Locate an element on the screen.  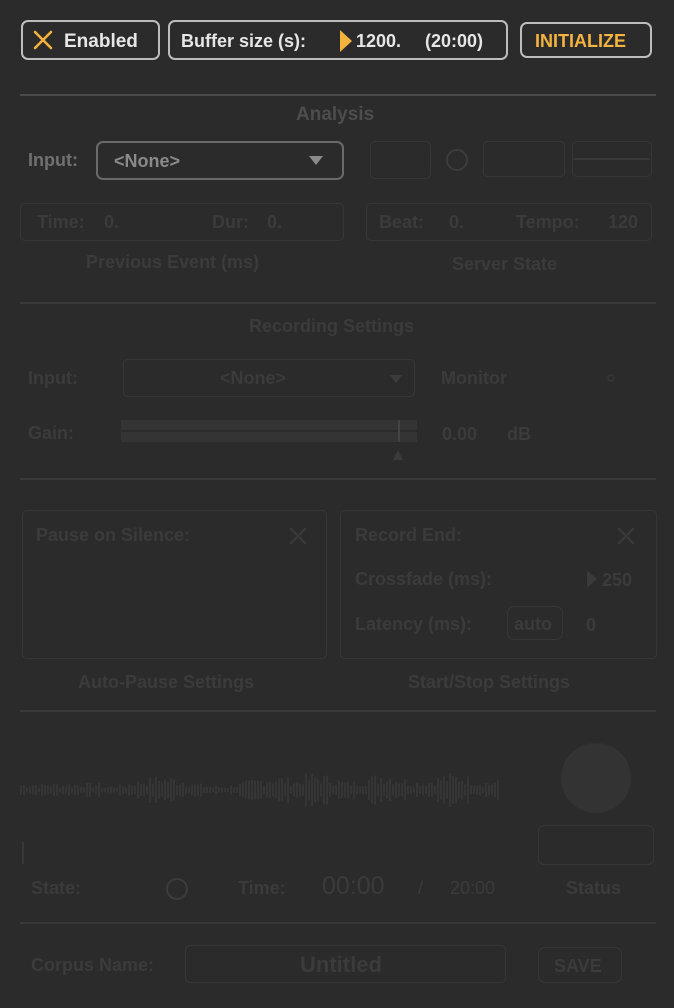
gain-slider-track-bottom is located at coordinates (269, 437).